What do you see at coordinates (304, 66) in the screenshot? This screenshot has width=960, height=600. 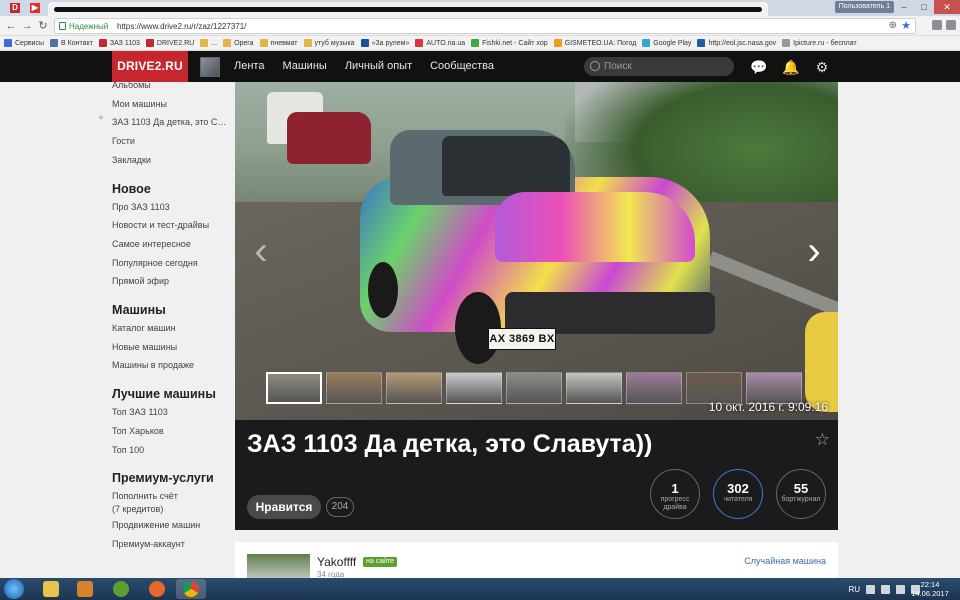 I see `nav-cars: Машины` at bounding box center [304, 66].